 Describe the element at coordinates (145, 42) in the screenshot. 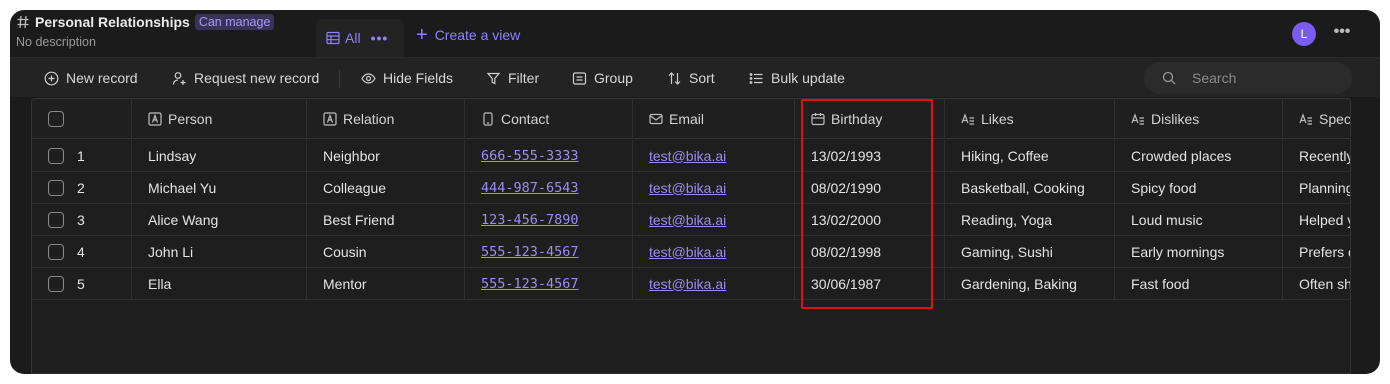

I see `description: No description` at that location.